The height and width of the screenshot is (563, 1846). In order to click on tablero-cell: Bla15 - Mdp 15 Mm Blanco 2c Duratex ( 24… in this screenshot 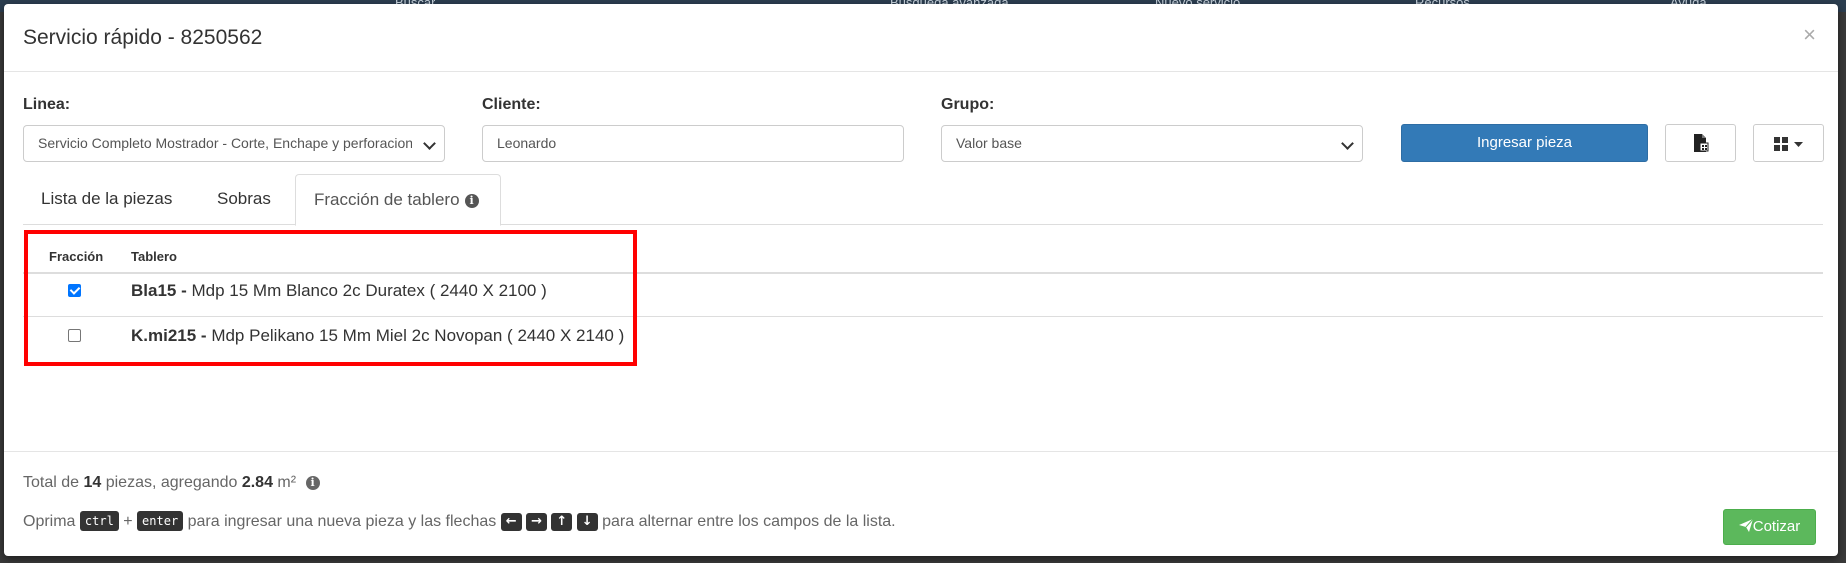, I will do `click(339, 291)`.